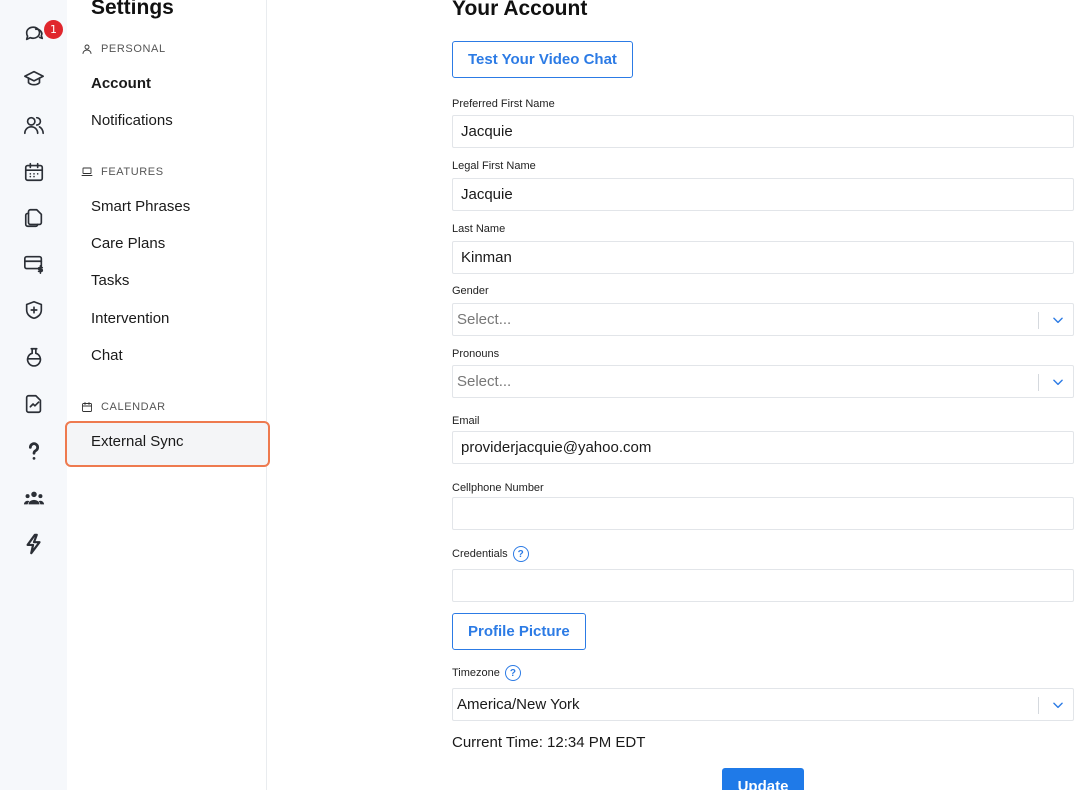 The width and height of the screenshot is (1074, 790). What do you see at coordinates (549, 742) in the screenshot?
I see `current-time: Current Time: 12:34 PM EDT` at bounding box center [549, 742].